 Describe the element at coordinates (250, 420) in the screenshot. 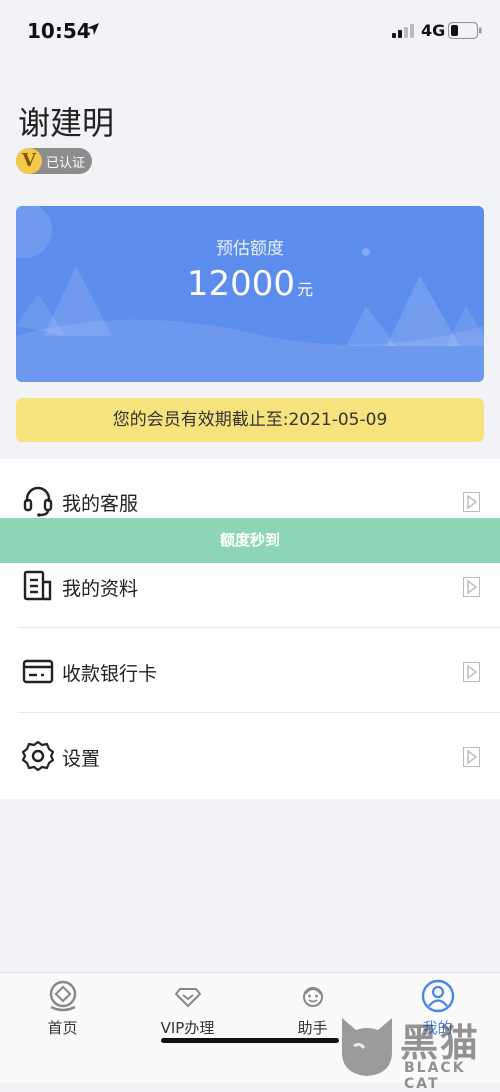

I see `membership-expiry-bar: 您的会员有效期截止至:2021-05-09` at that location.